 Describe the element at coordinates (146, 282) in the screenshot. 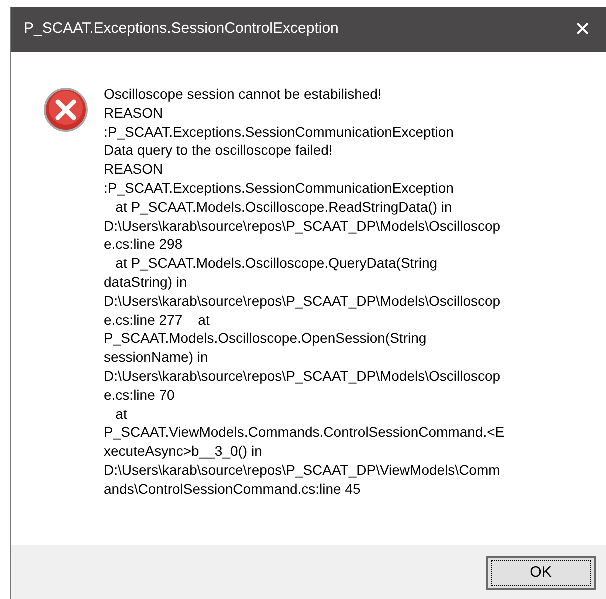

I see `message-line: dataString) in` at that location.